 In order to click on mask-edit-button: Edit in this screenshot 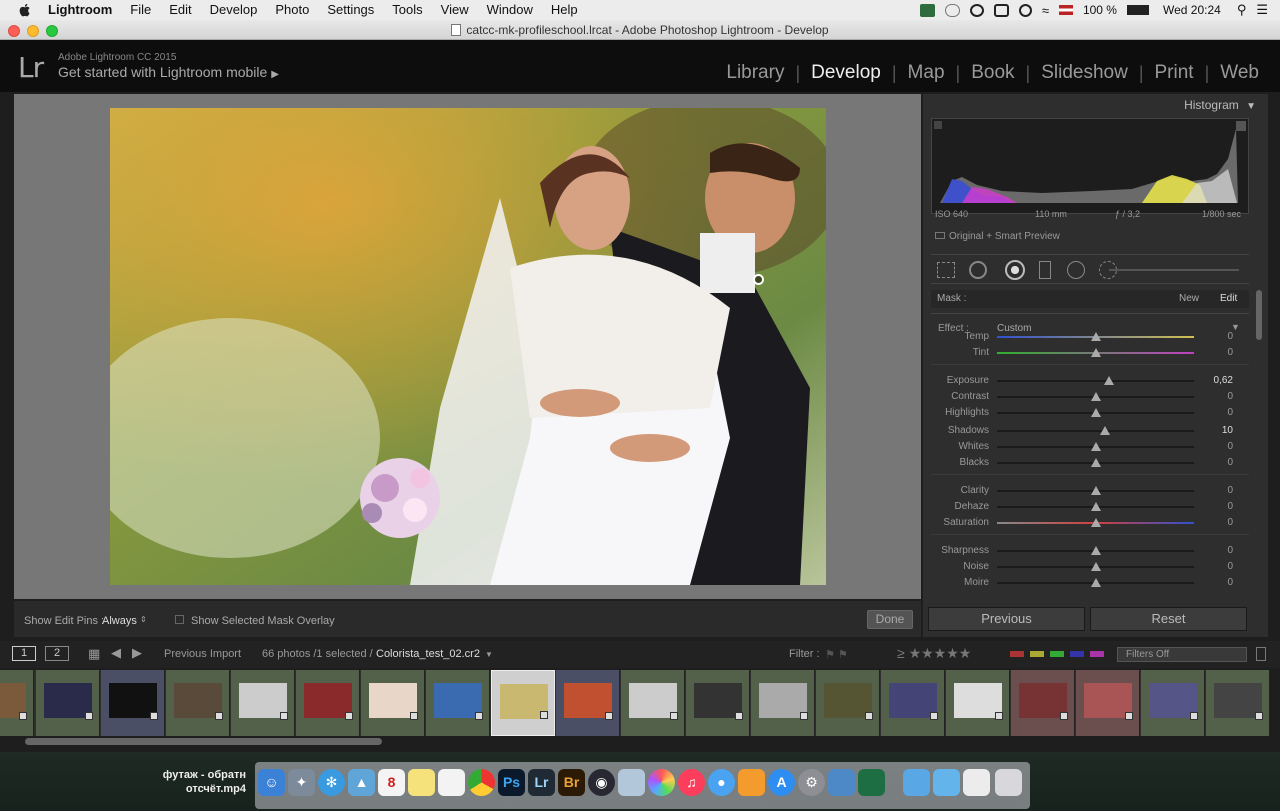, I will do `click(1228, 298)`.